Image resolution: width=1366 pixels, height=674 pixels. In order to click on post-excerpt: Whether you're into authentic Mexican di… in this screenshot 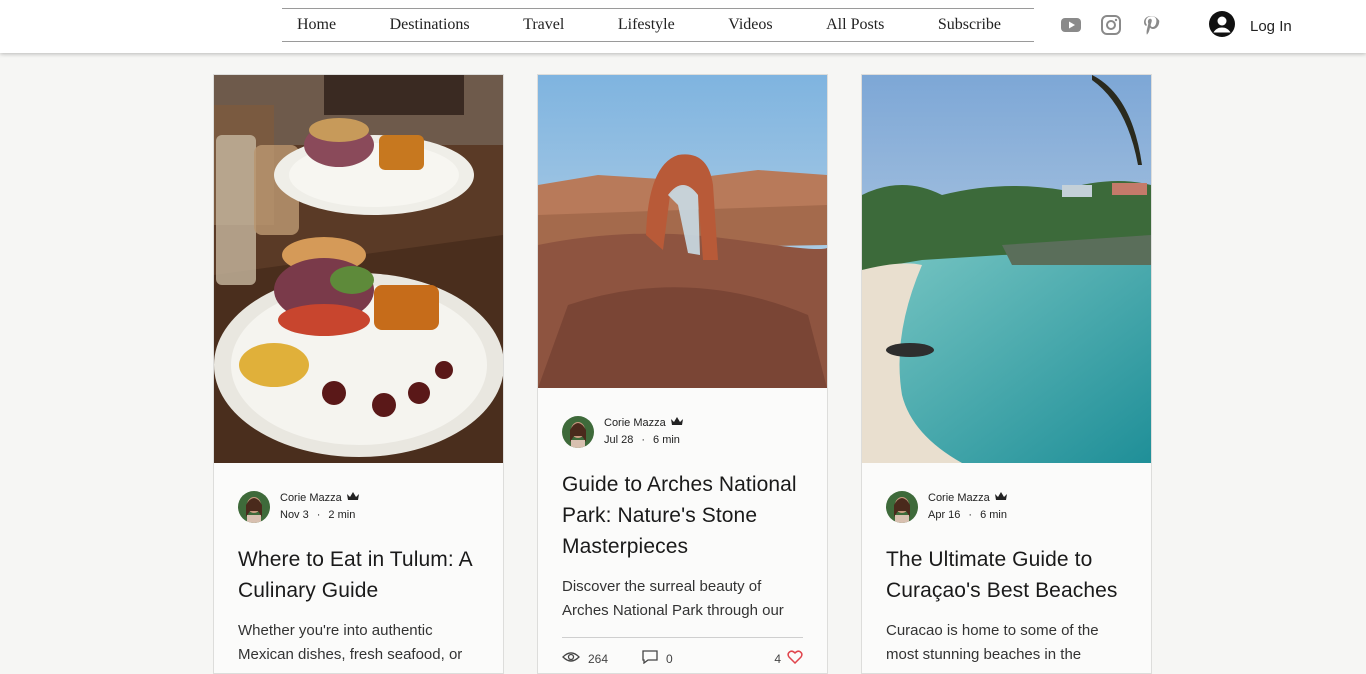, I will do `click(358, 643)`.